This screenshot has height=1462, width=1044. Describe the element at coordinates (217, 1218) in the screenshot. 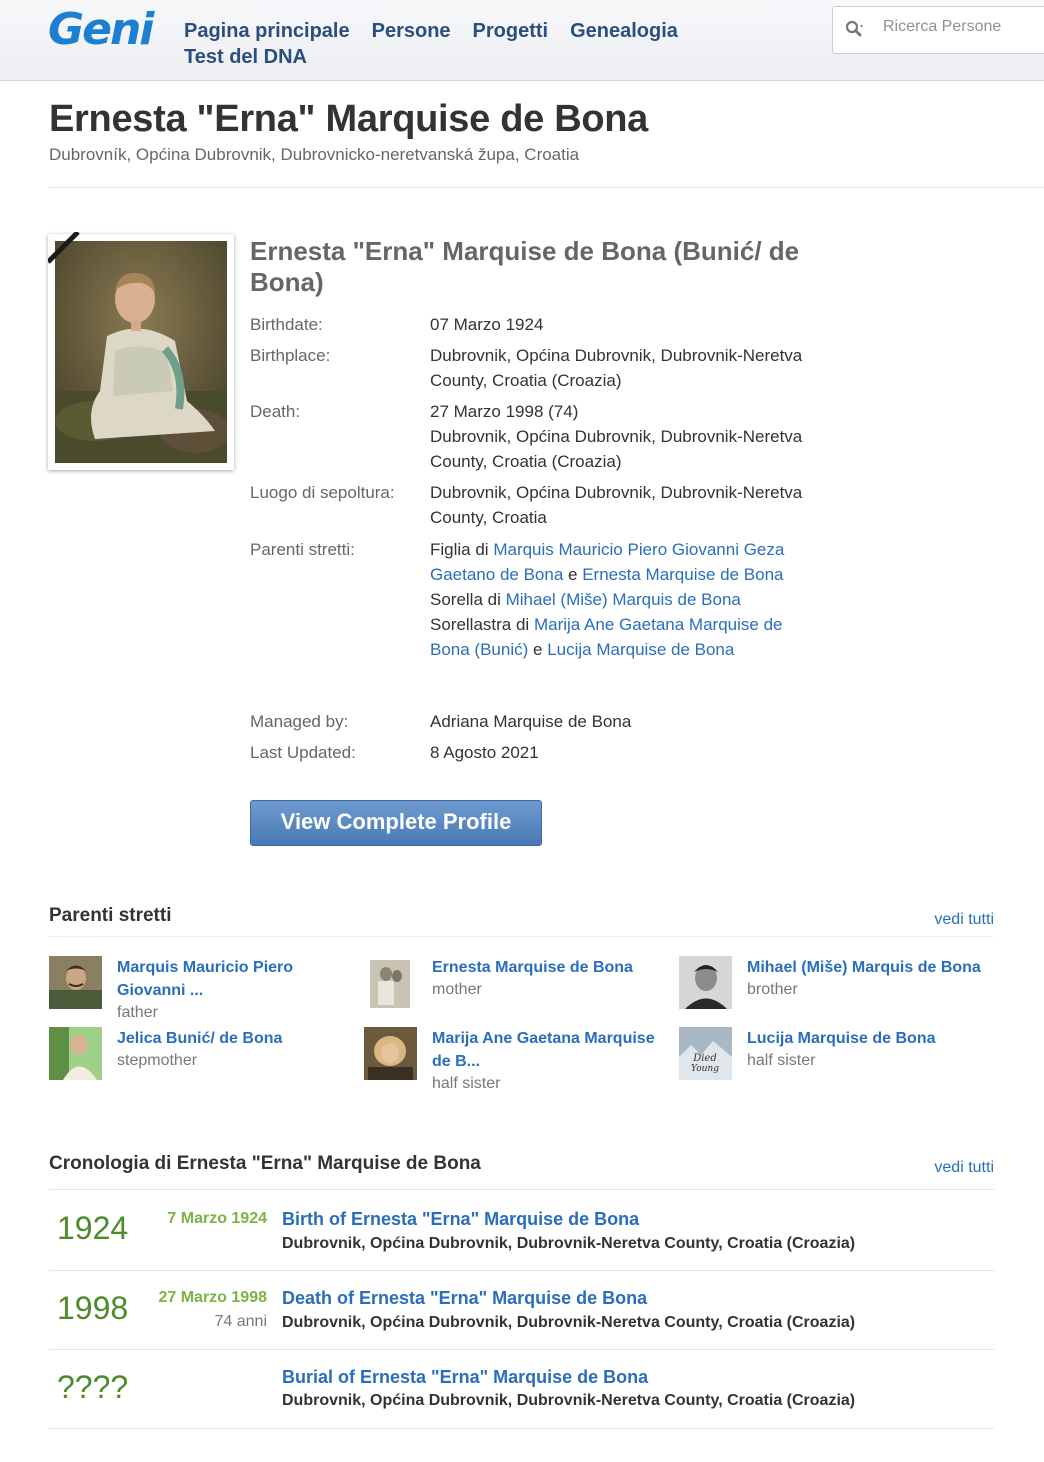

I see `timeline-date: 7 Marzo 1924` at that location.